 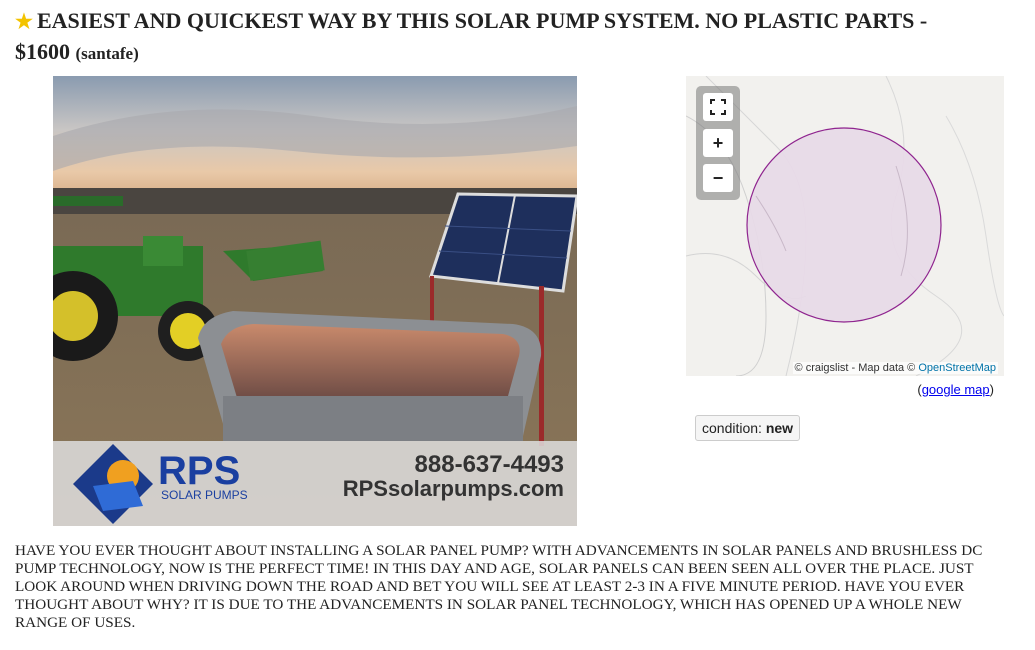 I want to click on brand-name: RPS, so click(x=199, y=471).